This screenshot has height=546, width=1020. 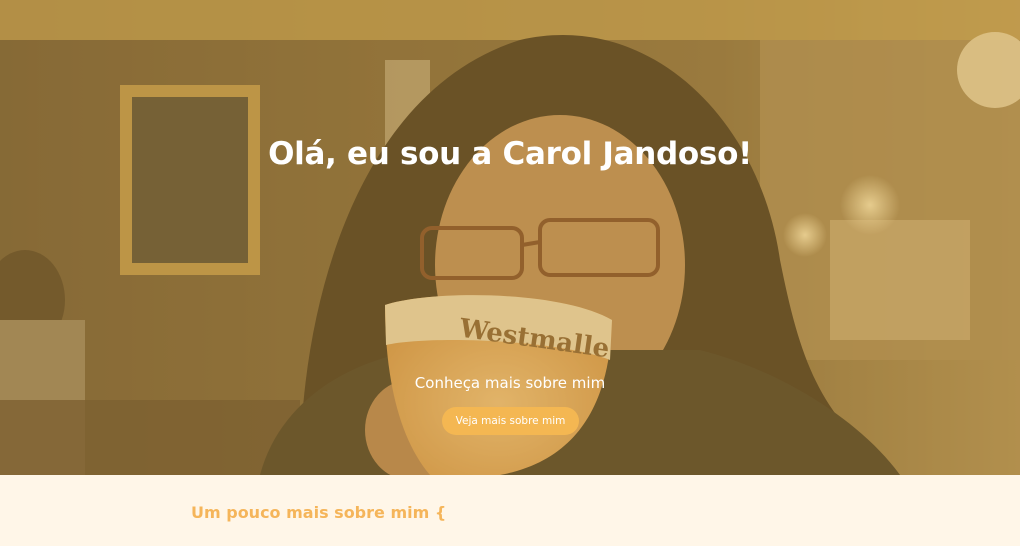 What do you see at coordinates (510, 154) in the screenshot?
I see `hero-title: Olá, eu sou a Carol Jandoso!` at bounding box center [510, 154].